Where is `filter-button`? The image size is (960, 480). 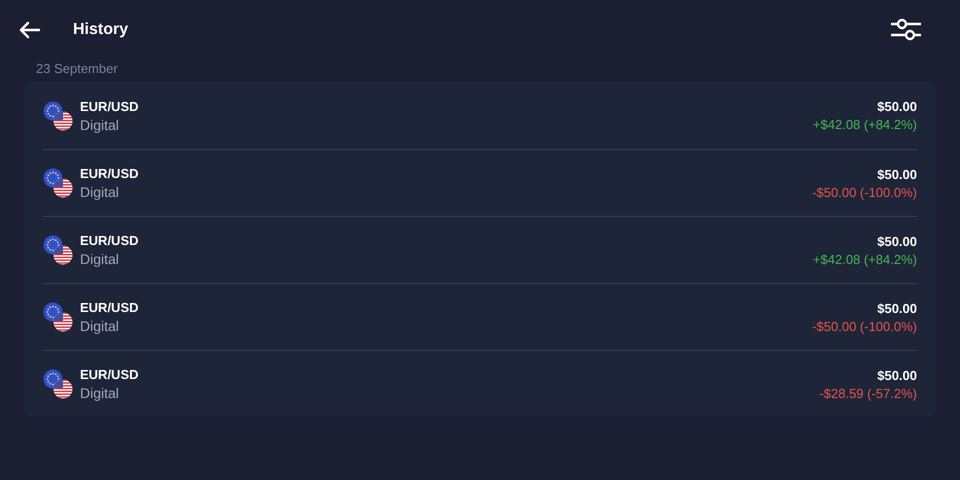
filter-button is located at coordinates (906, 30).